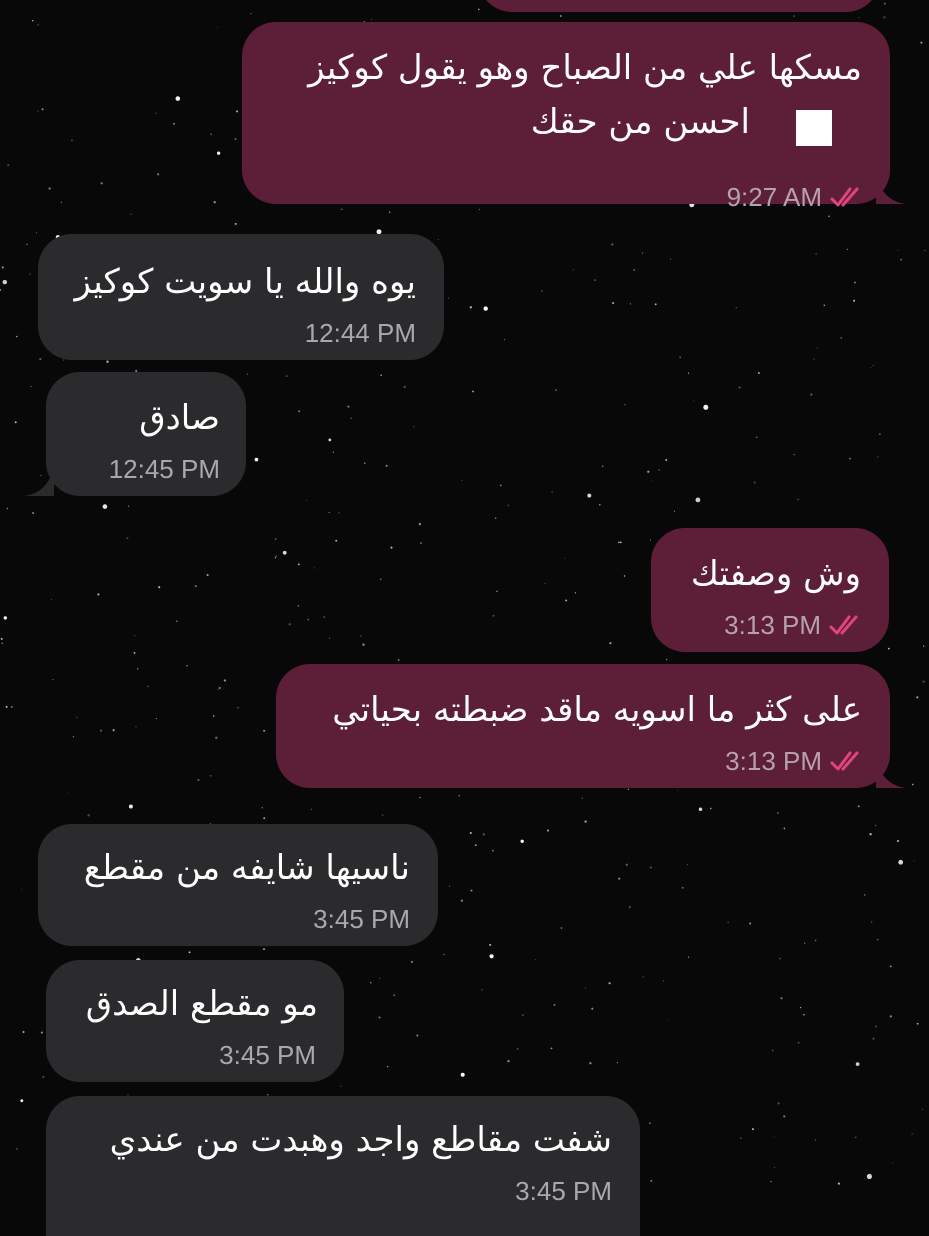 Image resolution: width=929 pixels, height=1236 pixels. I want to click on message-bubble-partial, so click(679, 6).